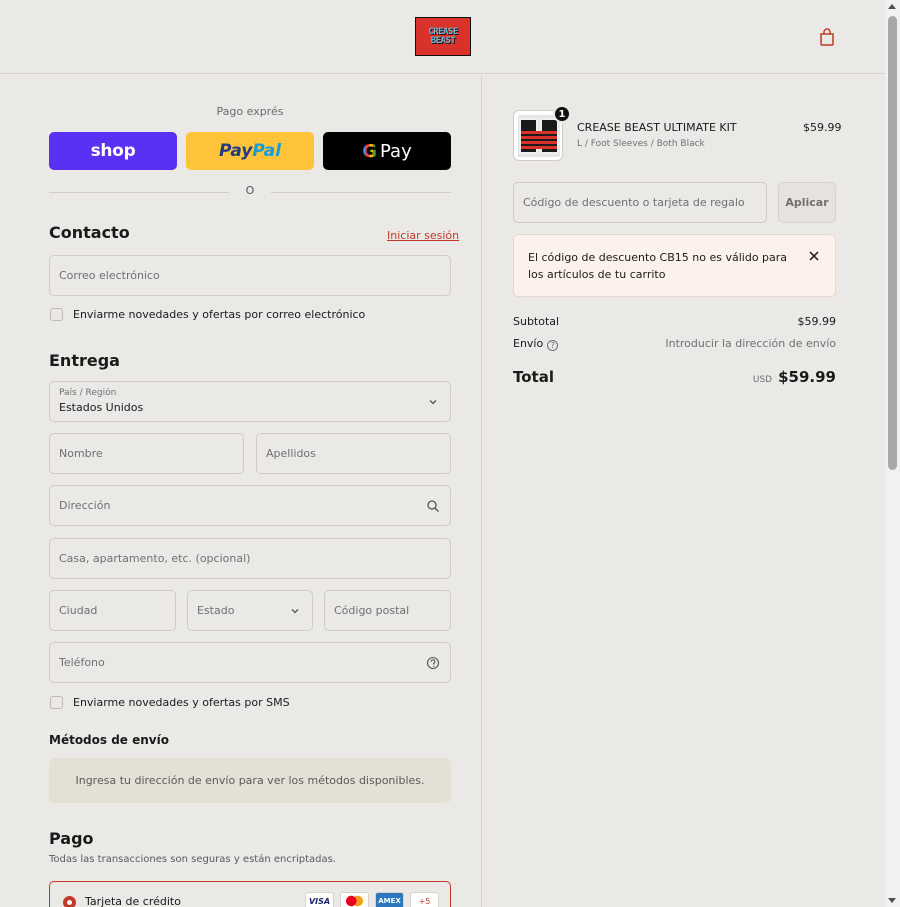 This screenshot has height=907, width=900. I want to click on shipping-label-wrap: Envío?, so click(536, 344).